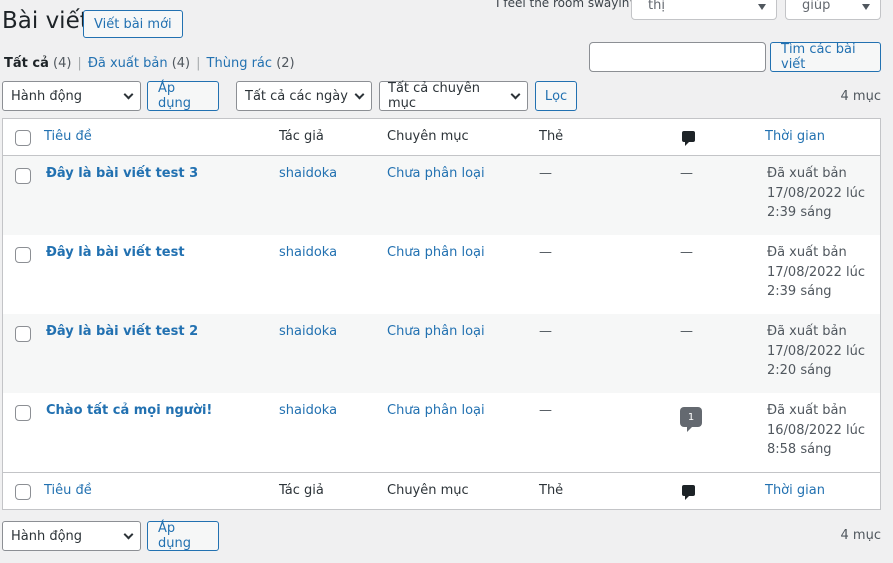  Describe the element at coordinates (799, 449) in the screenshot. I see `post-time: 8:58 sáng` at that location.